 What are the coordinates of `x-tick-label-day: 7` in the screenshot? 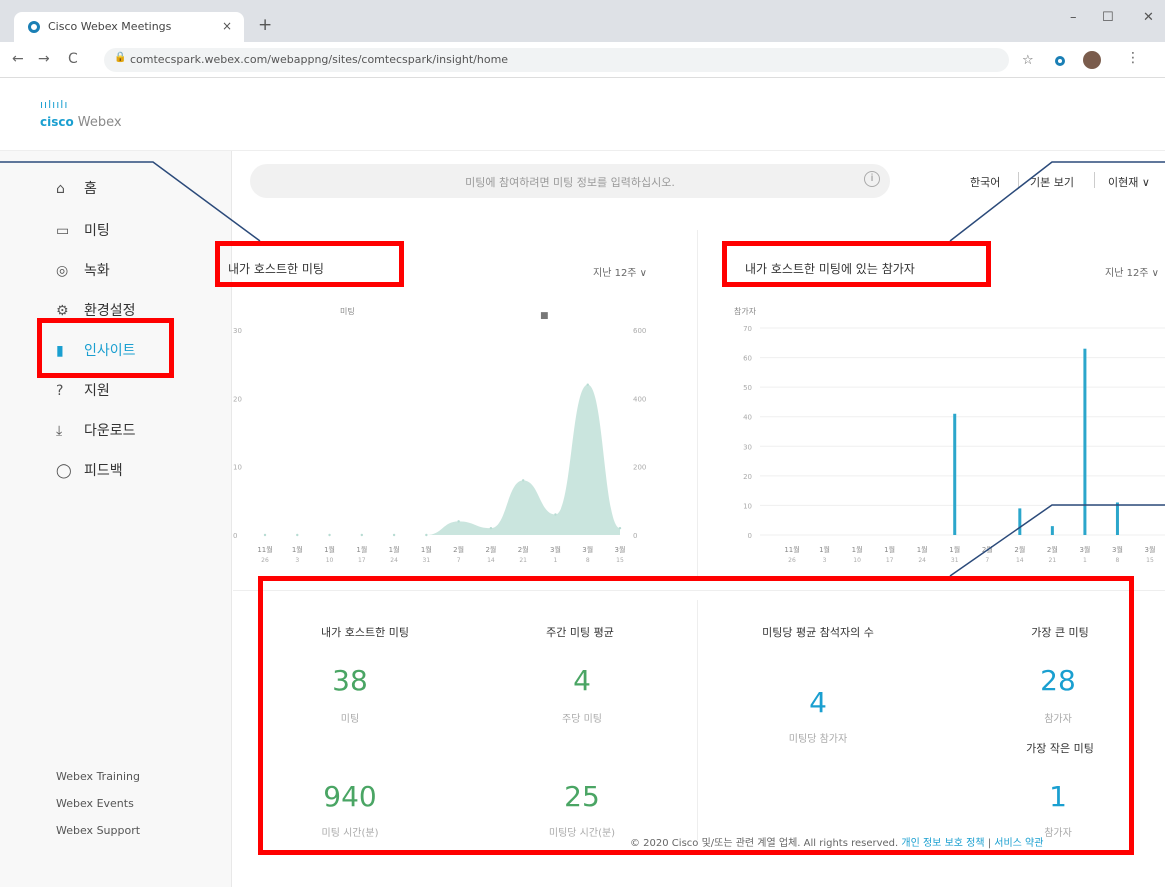 It's located at (987, 560).